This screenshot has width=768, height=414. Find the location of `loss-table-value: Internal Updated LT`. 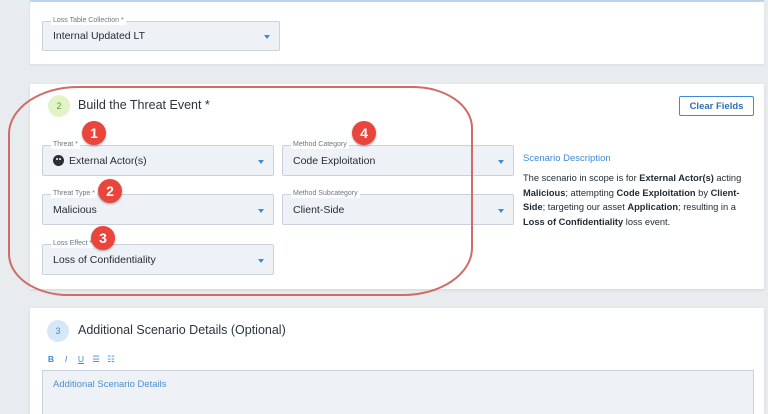

loss-table-value: Internal Updated LT is located at coordinates (99, 36).